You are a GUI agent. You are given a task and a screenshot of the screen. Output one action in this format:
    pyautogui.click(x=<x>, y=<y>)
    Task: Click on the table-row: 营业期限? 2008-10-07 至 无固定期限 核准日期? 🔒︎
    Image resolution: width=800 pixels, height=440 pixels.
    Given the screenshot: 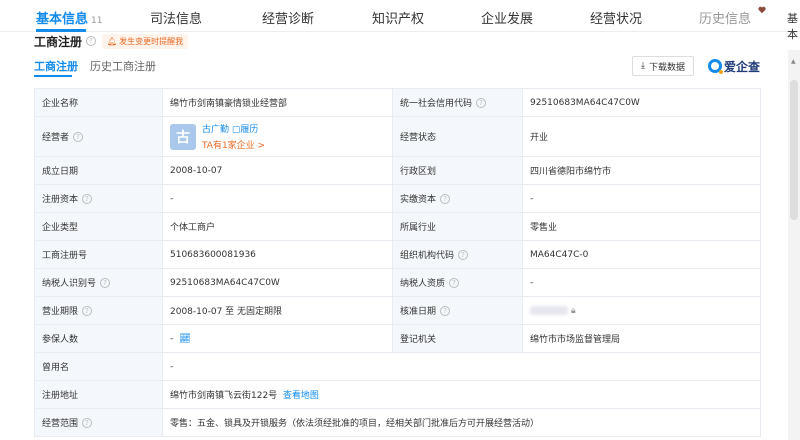 What is the action you would take?
    pyautogui.click(x=397, y=310)
    